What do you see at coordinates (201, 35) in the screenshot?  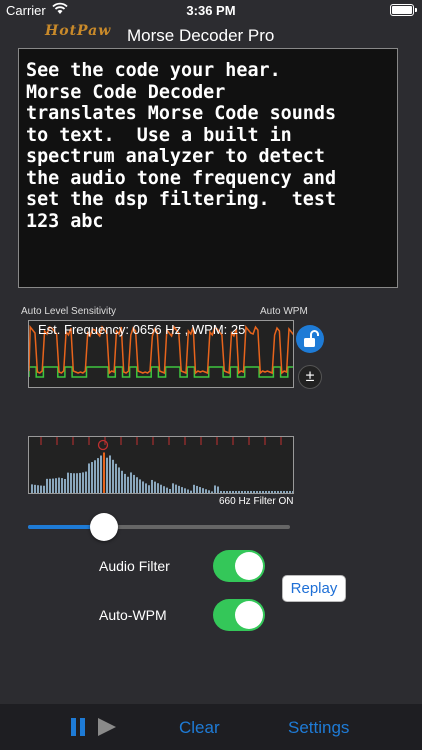 I see `app-title: Morse Decoder Pro` at bounding box center [201, 35].